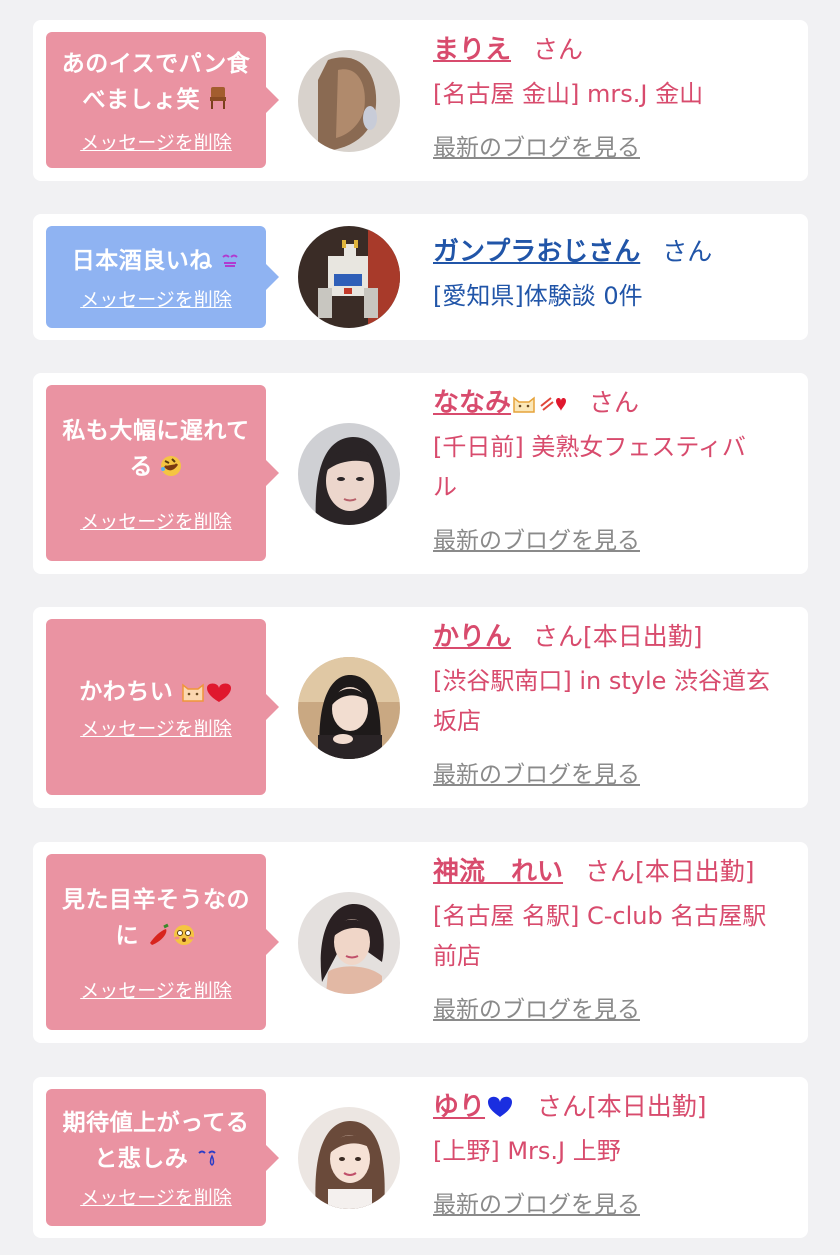  Describe the element at coordinates (202, 1159) in the screenshot. I see `sad-tear-icon` at that location.